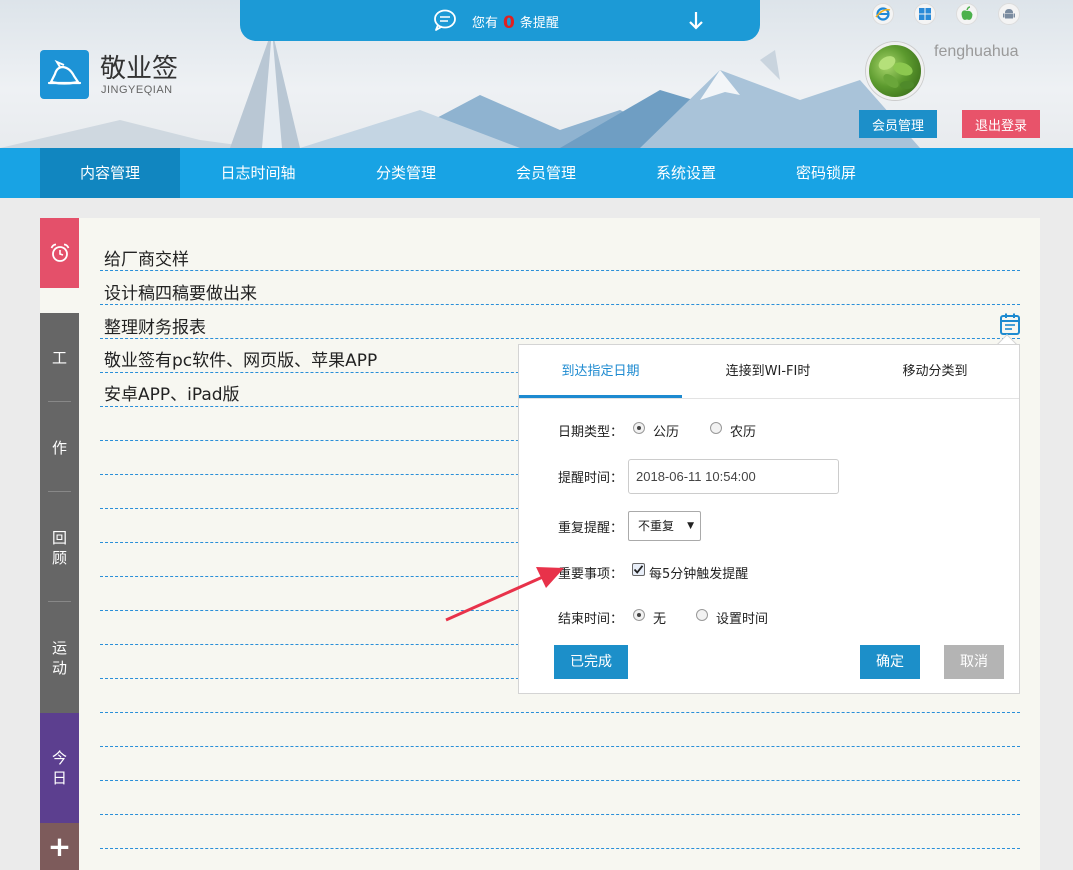  What do you see at coordinates (1009, 14) in the screenshot?
I see `android-icon` at bounding box center [1009, 14].